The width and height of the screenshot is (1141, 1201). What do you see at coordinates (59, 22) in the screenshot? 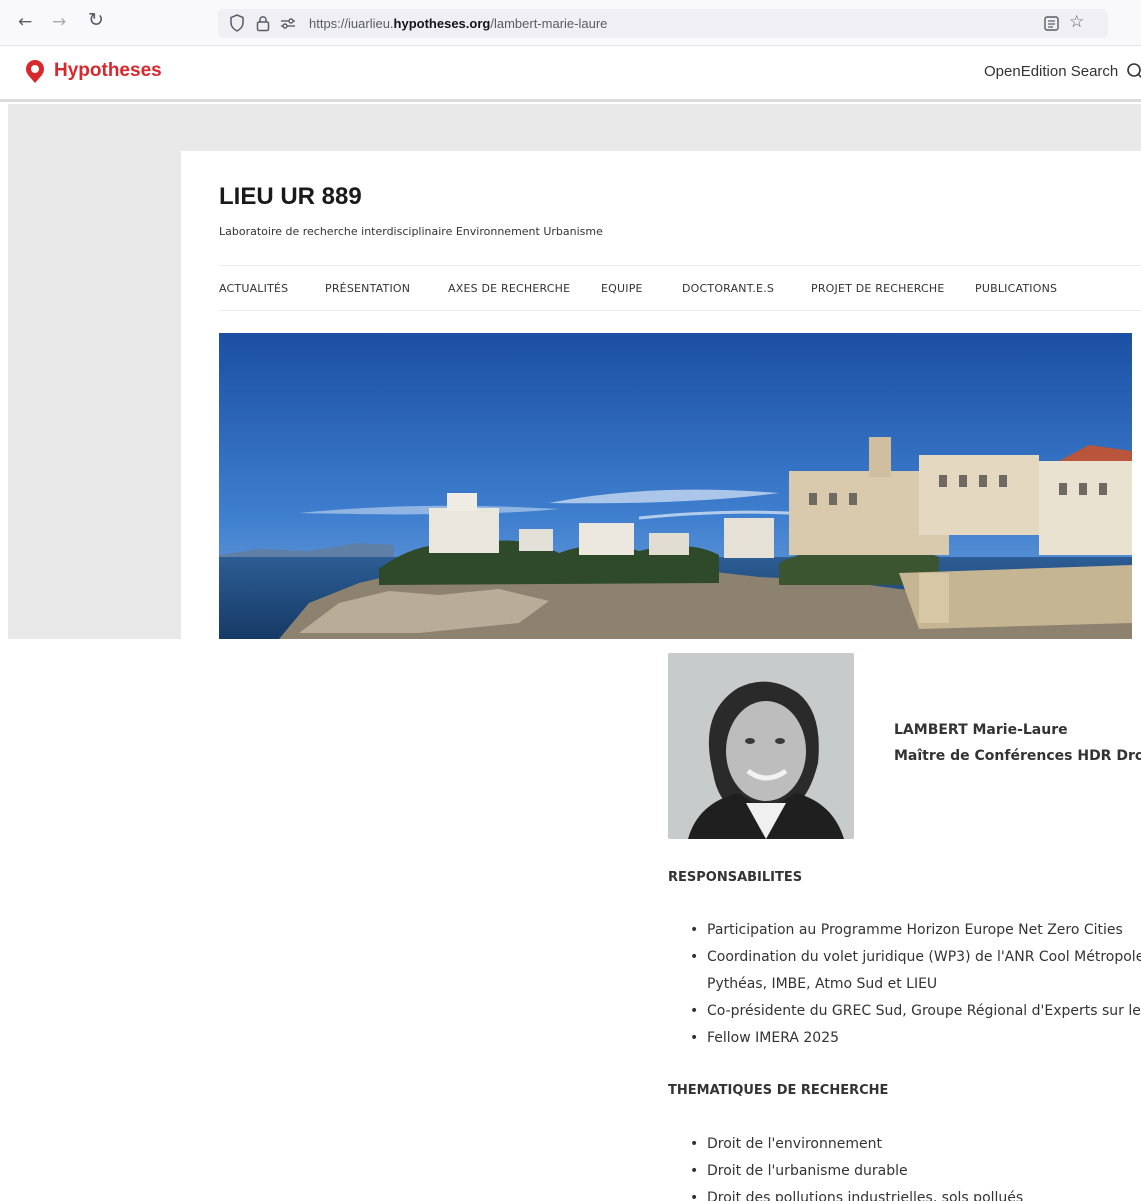
I see `arrow-right-icon: →` at bounding box center [59, 22].